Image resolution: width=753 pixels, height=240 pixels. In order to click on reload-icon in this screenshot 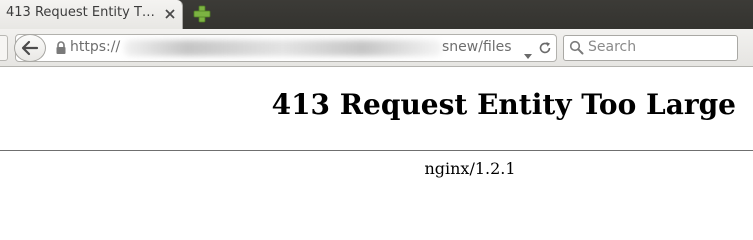, I will do `click(545, 47)`.